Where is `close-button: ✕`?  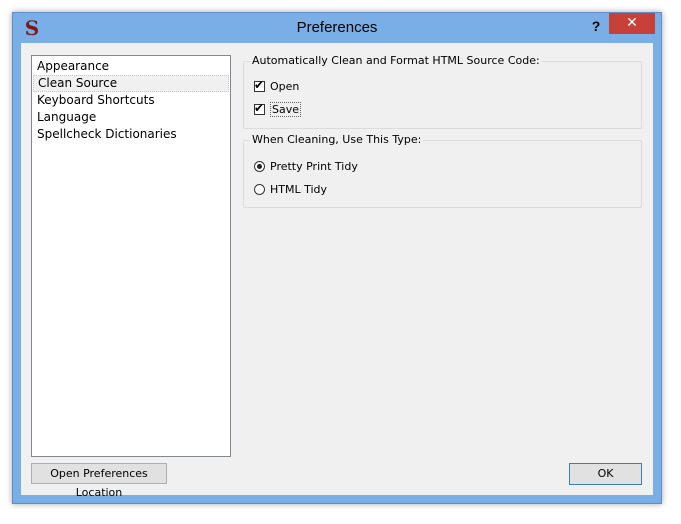
close-button: ✕ is located at coordinates (632, 23).